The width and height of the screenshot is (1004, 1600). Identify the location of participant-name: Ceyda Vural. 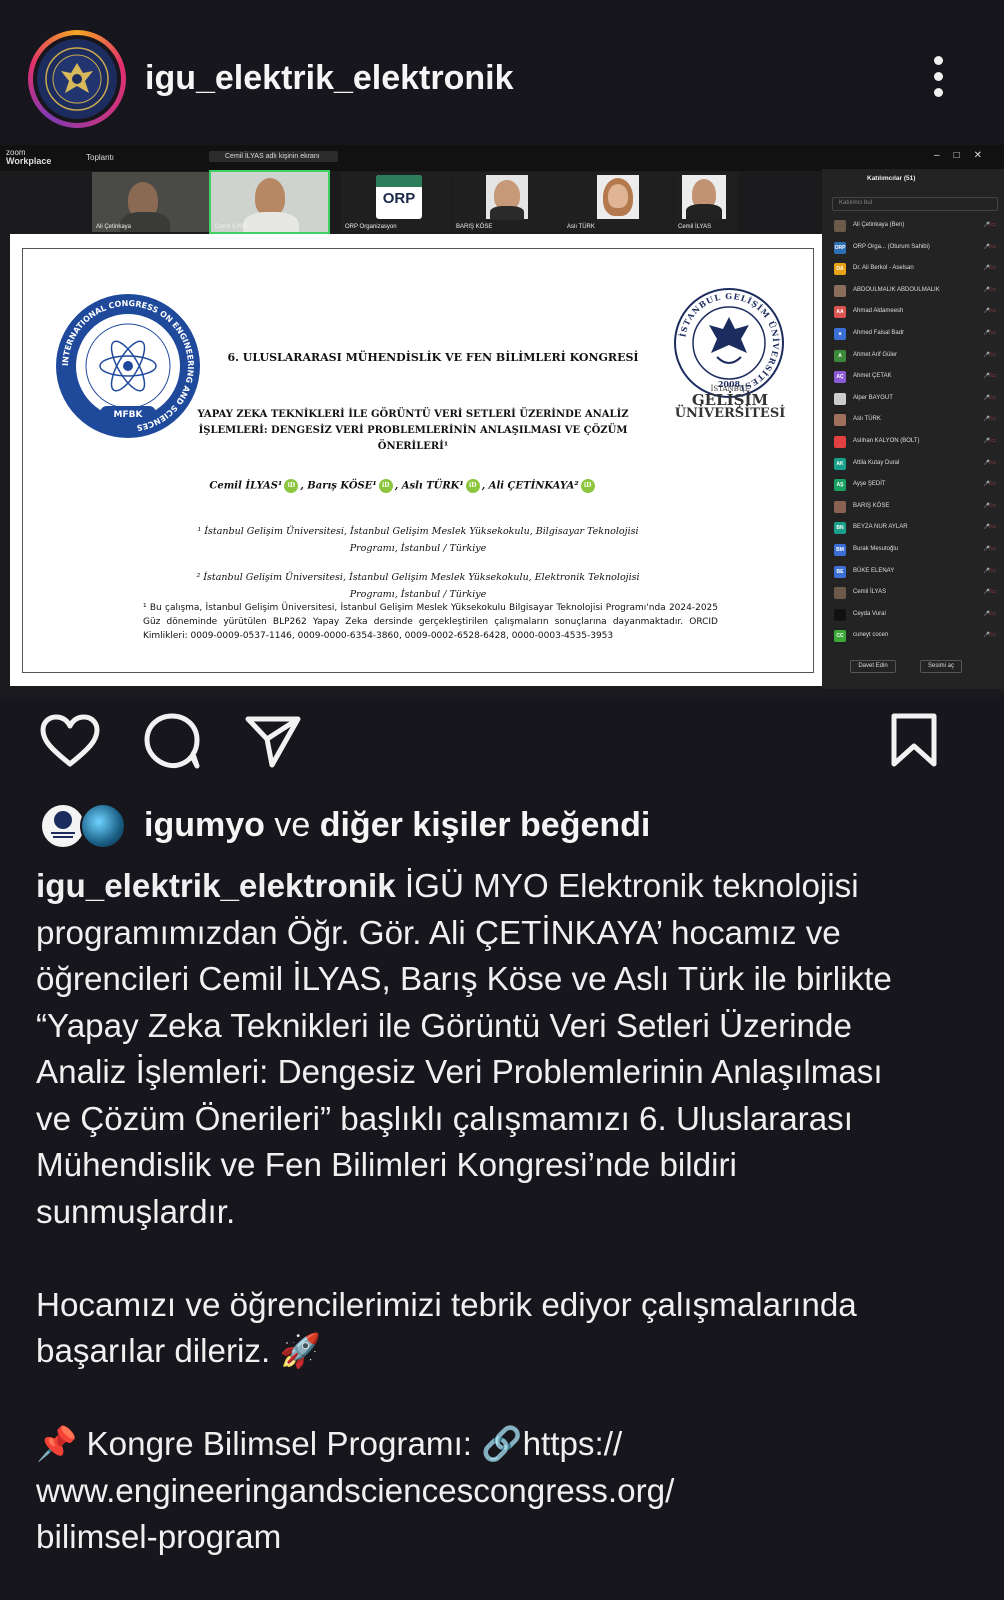
(869, 613).